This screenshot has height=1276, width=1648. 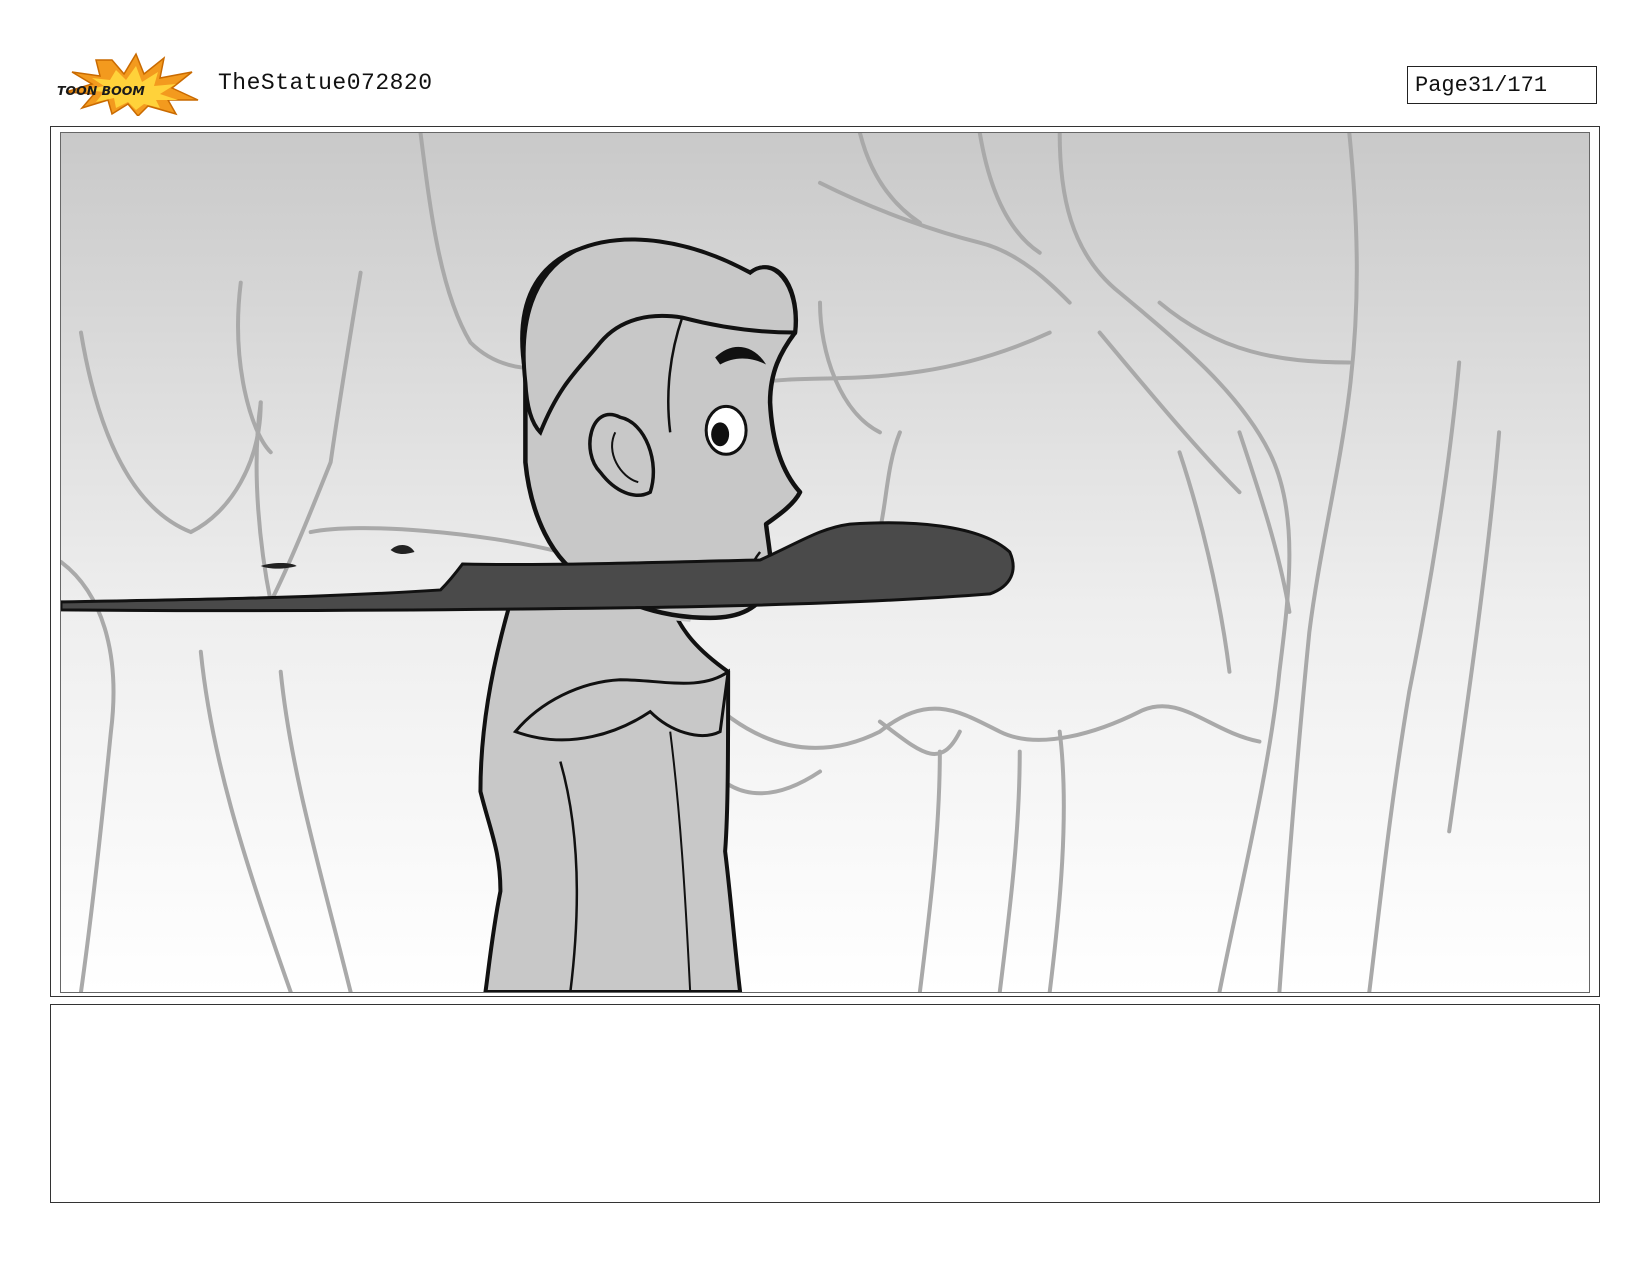 What do you see at coordinates (825, 1103) in the screenshot?
I see `caption-box` at bounding box center [825, 1103].